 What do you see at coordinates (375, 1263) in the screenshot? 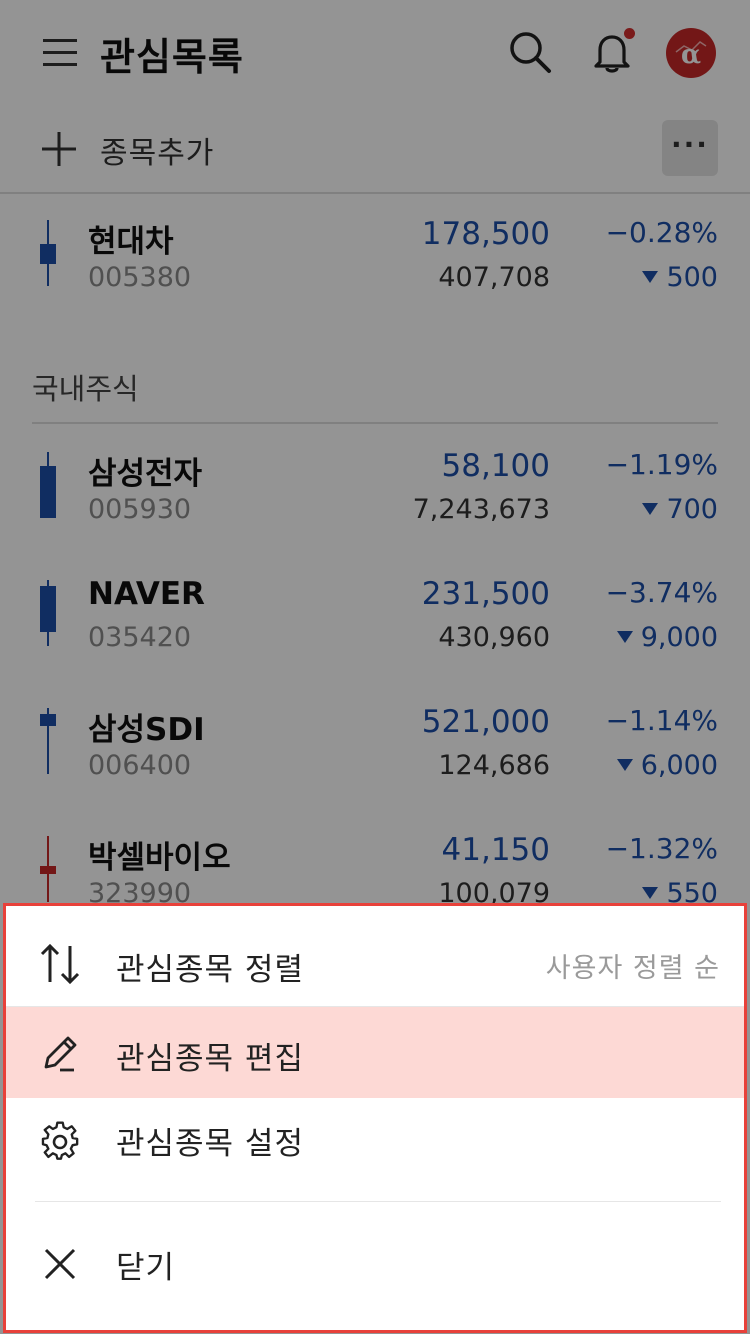
I see `close-sheet-item: 닫기` at bounding box center [375, 1263].